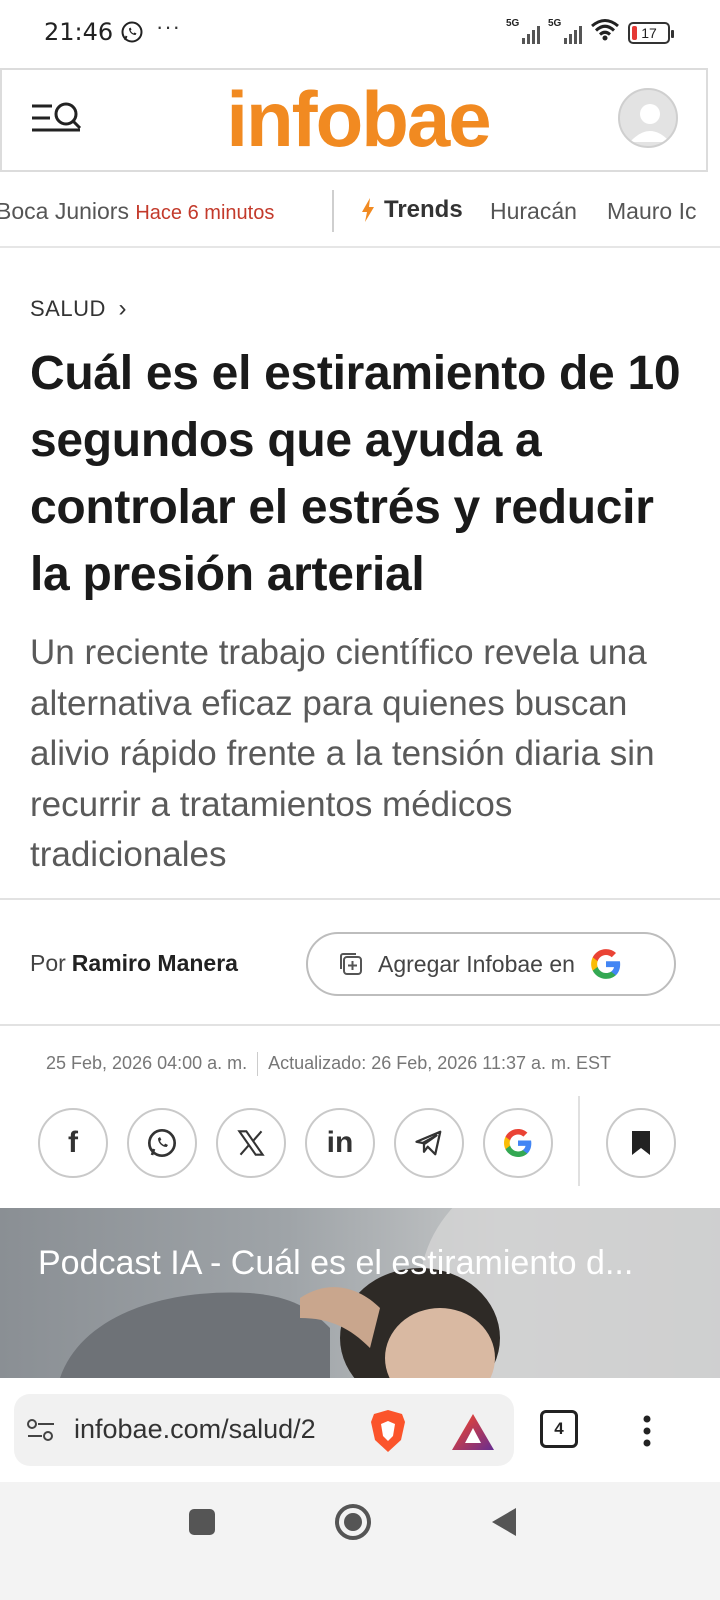 This screenshot has height=1600, width=720. Describe the element at coordinates (168, 26) in the screenshot. I see `more-notifications-icon: ···` at that location.